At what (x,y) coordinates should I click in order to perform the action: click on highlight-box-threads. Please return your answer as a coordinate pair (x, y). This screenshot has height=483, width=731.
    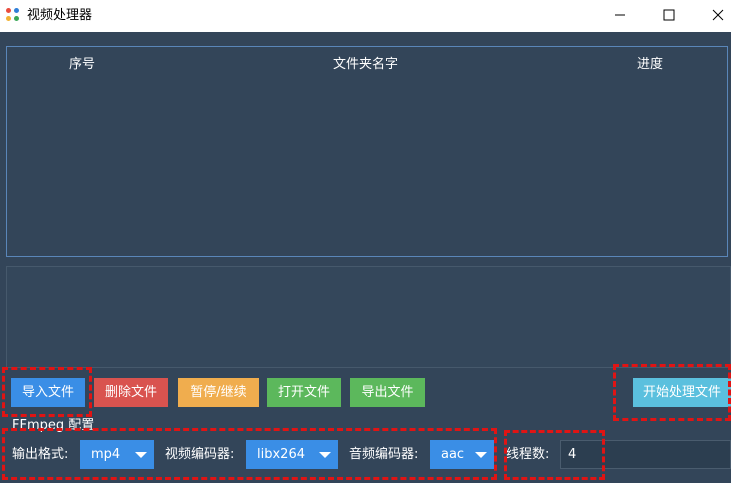
    Looking at the image, I should click on (554, 455).